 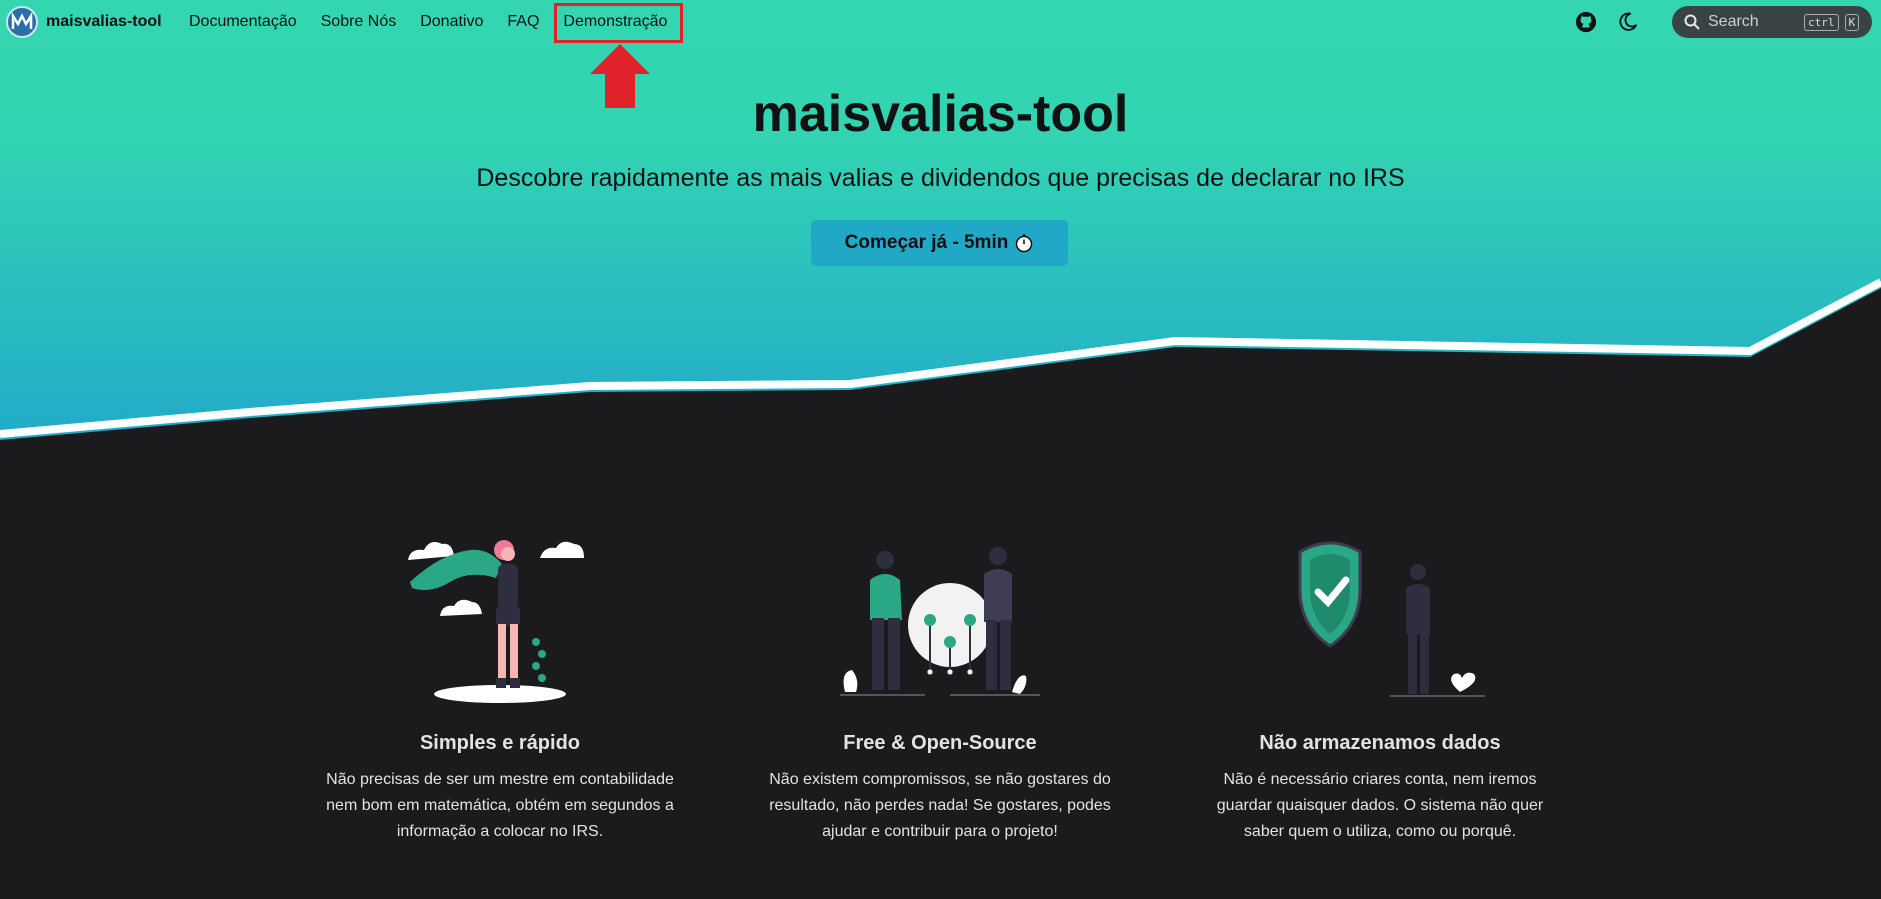 I want to click on moon-icon, so click(x=1628, y=22).